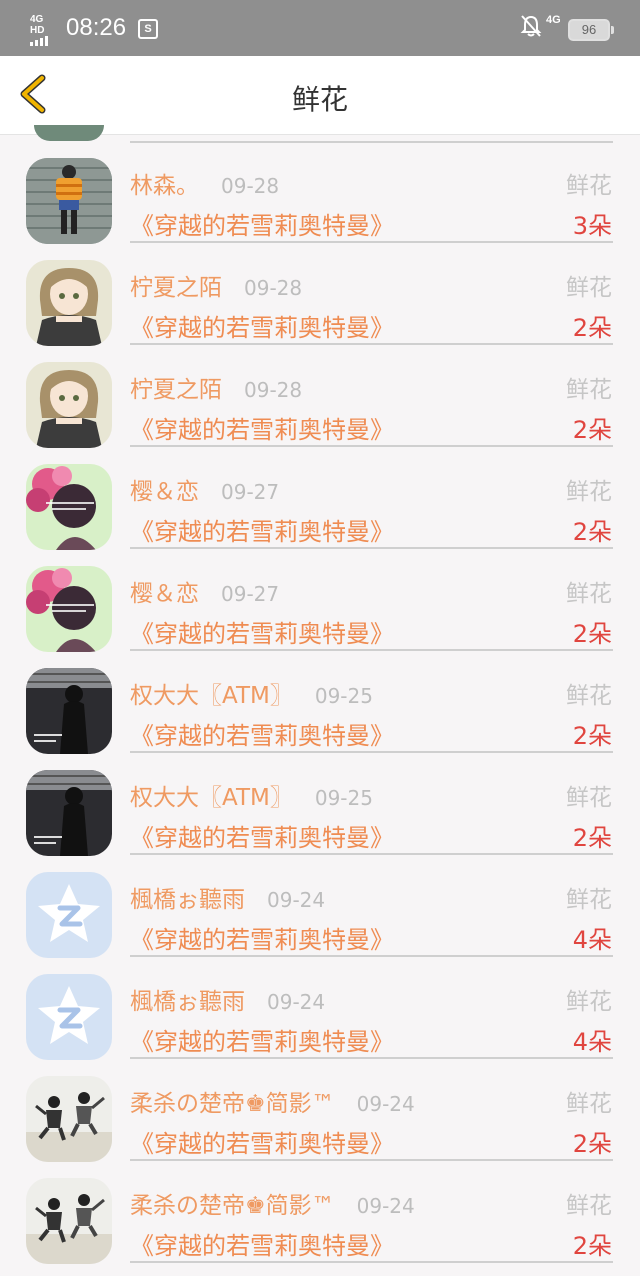 The width and height of the screenshot is (640, 1276). I want to click on battery-level: 96, so click(589, 29).